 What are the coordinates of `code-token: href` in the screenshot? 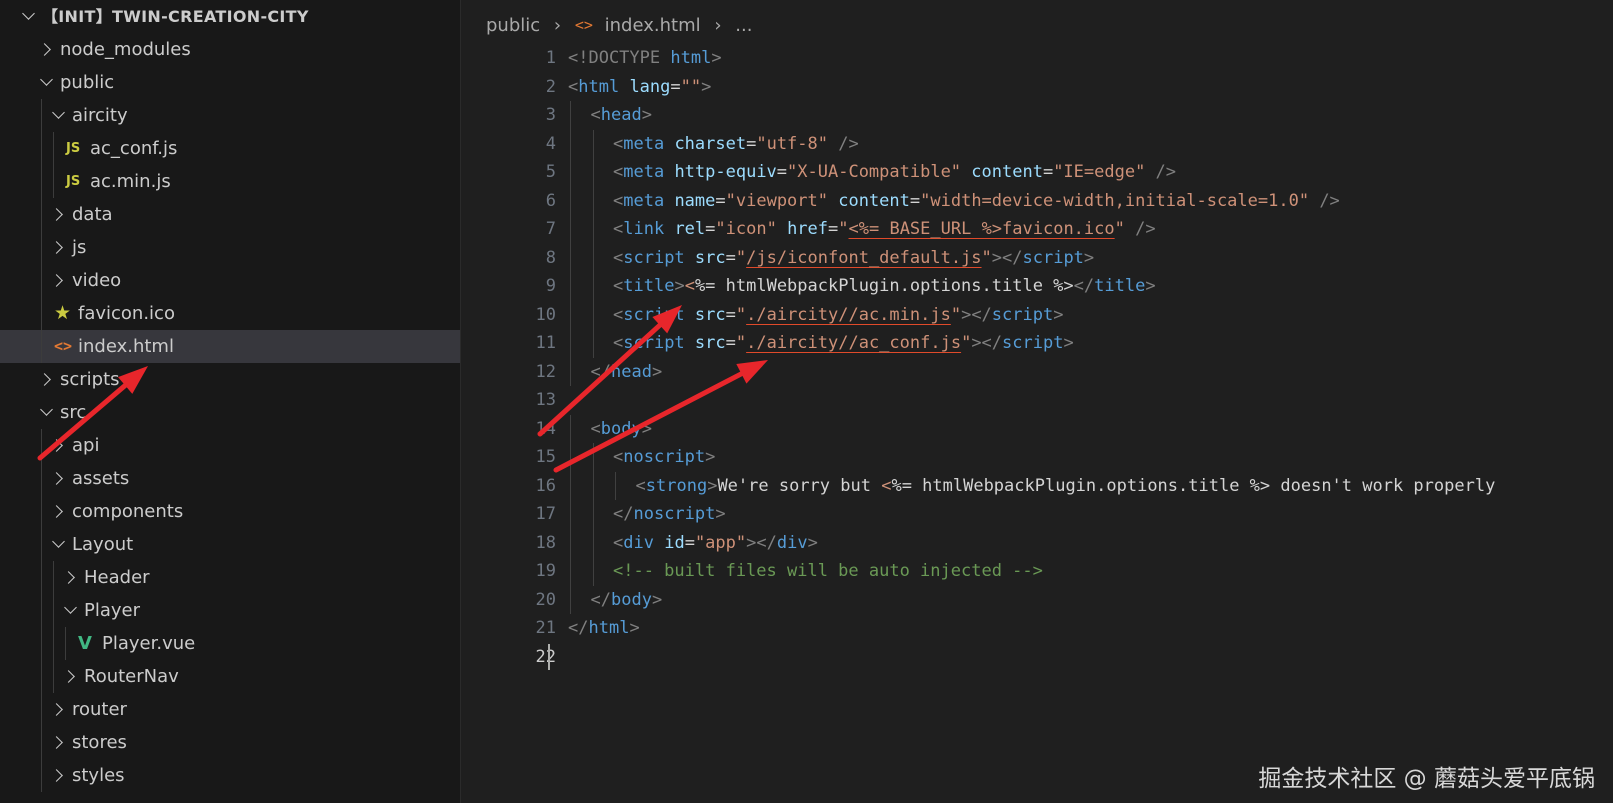 It's located at (802, 229).